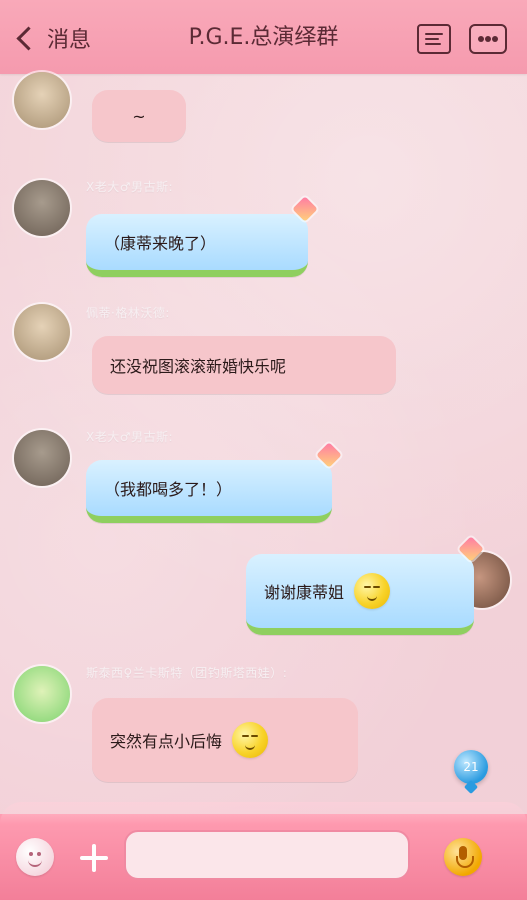 This screenshot has width=527, height=900. Describe the element at coordinates (187, 673) in the screenshot. I see `sender-name: 斯泰西♀兰卡斯特（团钓斯塔西娃）:` at that location.